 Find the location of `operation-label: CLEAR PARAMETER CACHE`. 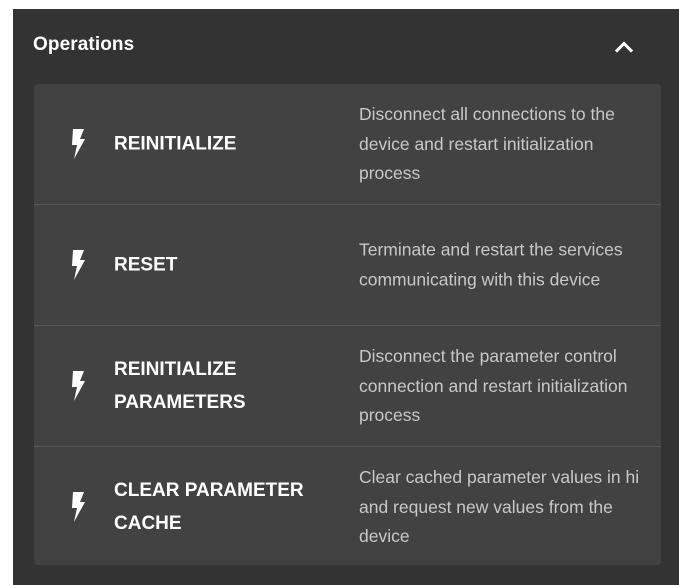

operation-label: CLEAR PARAMETER CACHE is located at coordinates (209, 507).